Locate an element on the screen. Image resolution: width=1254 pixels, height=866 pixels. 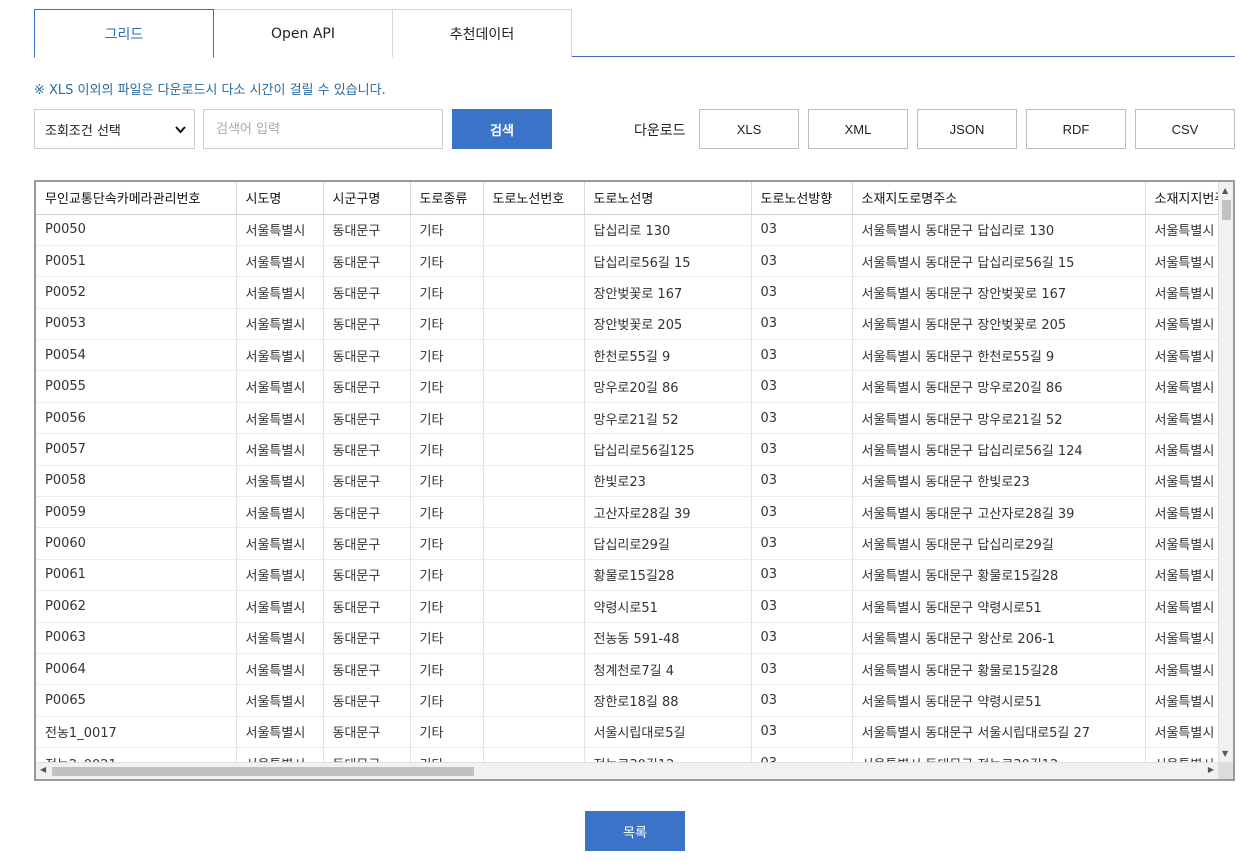
table-cell: 고산자로28길 39 is located at coordinates (668, 512).